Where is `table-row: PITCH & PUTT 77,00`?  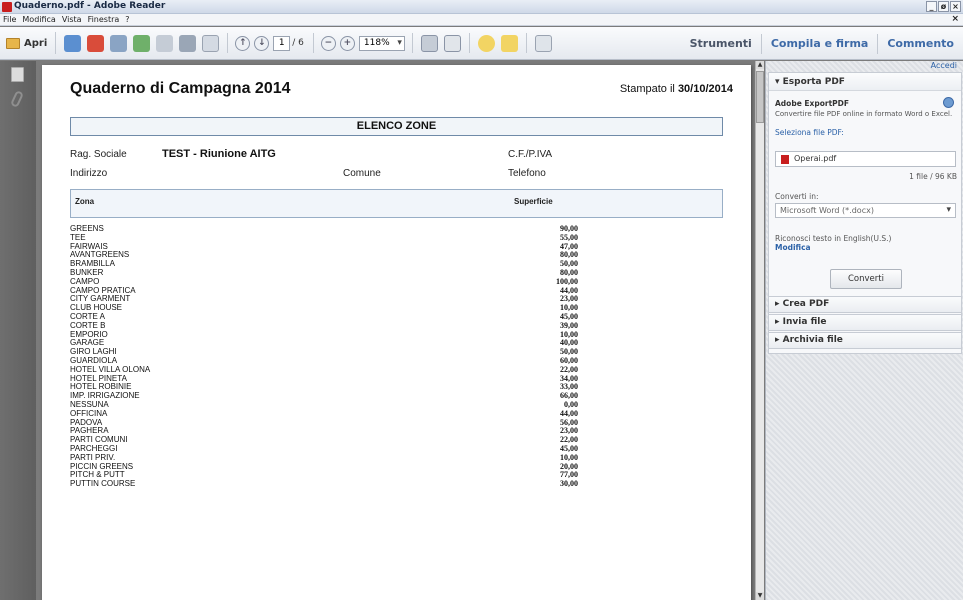
table-row: PITCH & PUTT 77,00 is located at coordinates (396, 475).